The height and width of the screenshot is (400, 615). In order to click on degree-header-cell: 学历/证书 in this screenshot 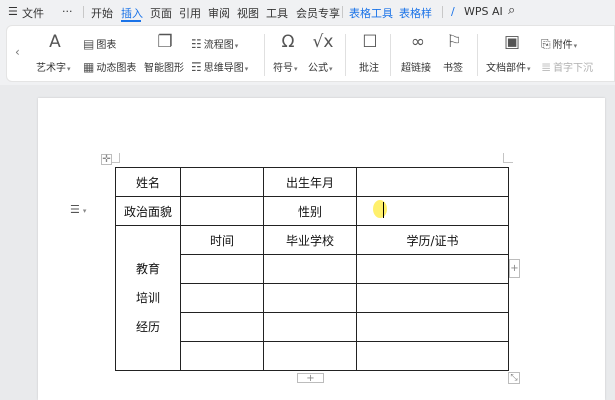, I will do `click(432, 240)`.